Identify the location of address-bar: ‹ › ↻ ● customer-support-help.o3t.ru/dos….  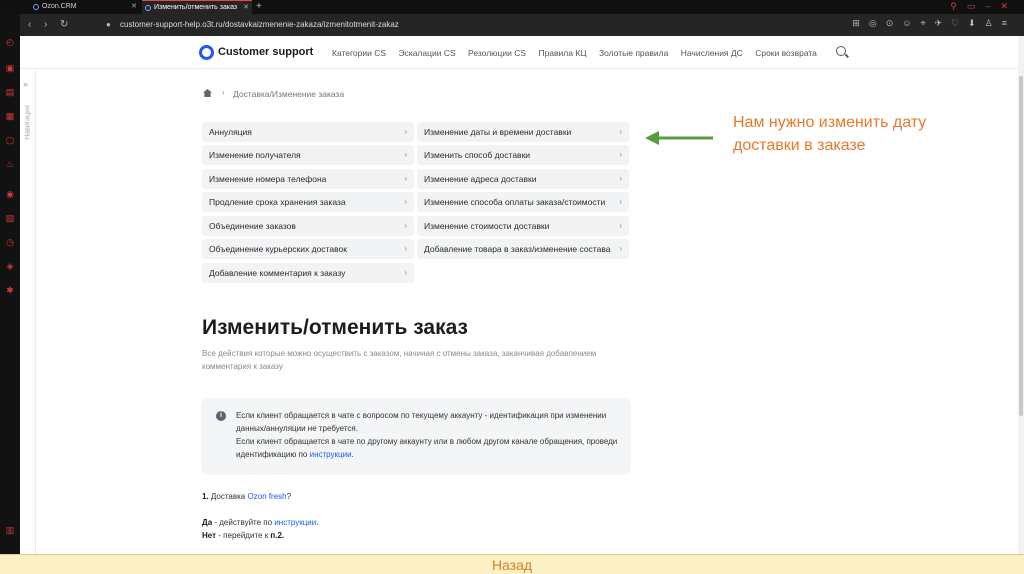
(522, 25).